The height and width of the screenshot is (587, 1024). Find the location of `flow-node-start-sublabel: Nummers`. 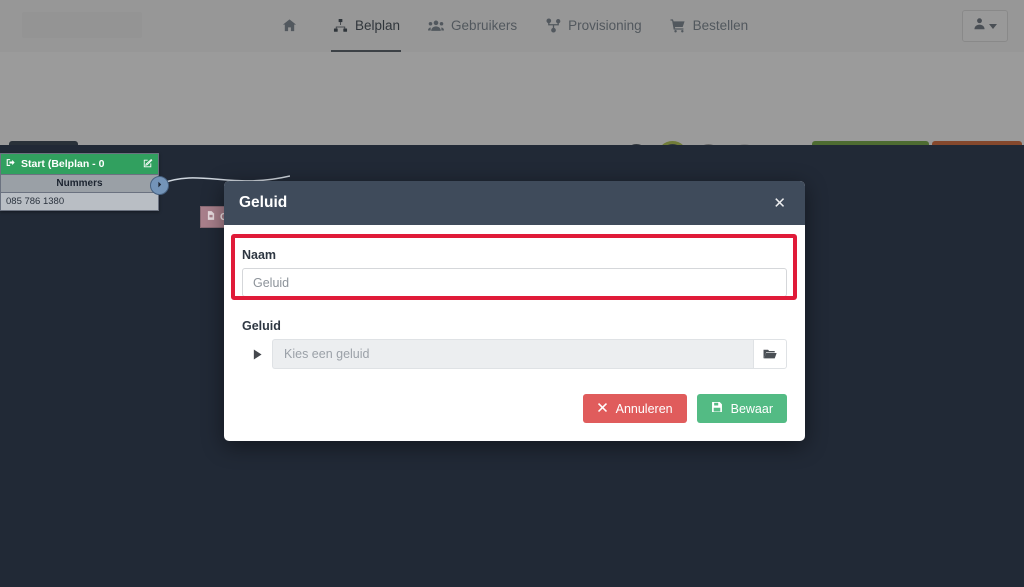

flow-node-start-sublabel: Nummers is located at coordinates (79, 184).